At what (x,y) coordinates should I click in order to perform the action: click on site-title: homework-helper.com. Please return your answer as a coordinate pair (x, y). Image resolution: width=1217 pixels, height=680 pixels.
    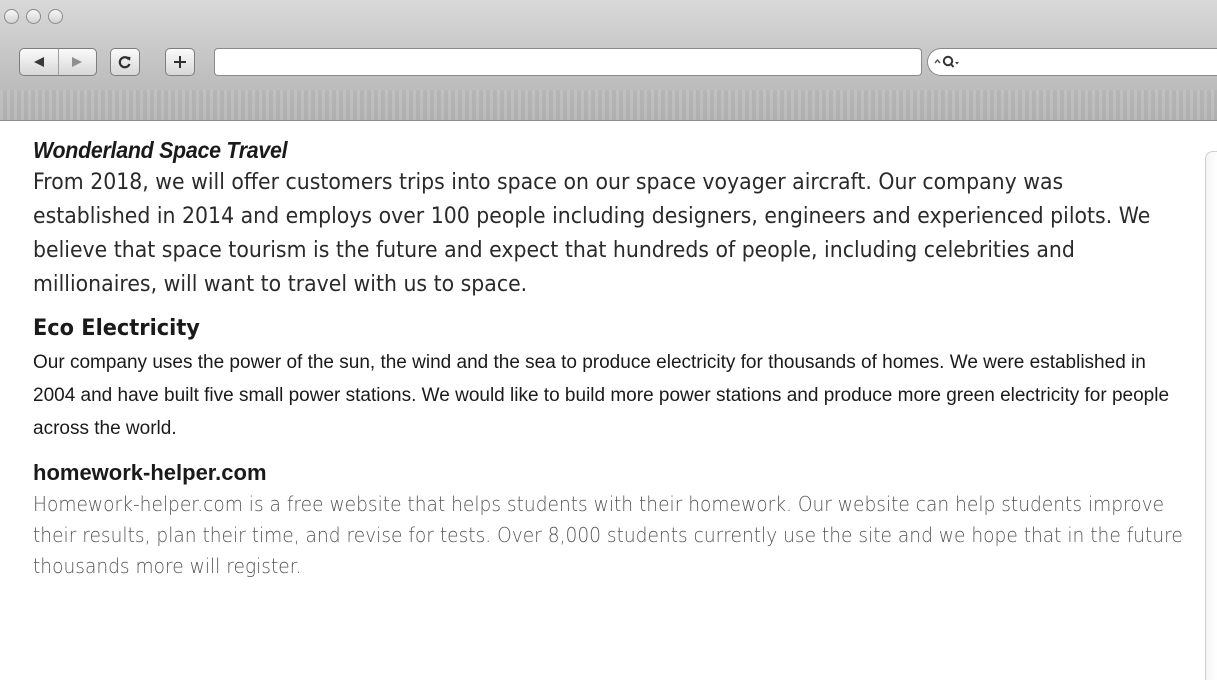
    Looking at the image, I should click on (150, 472).